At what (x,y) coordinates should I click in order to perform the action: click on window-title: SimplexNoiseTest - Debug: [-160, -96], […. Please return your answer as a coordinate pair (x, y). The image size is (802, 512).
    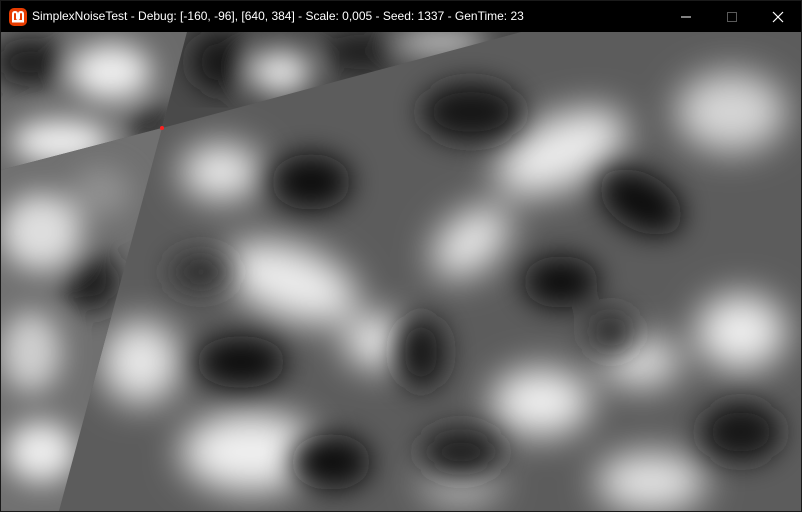
    Looking at the image, I should click on (278, 16).